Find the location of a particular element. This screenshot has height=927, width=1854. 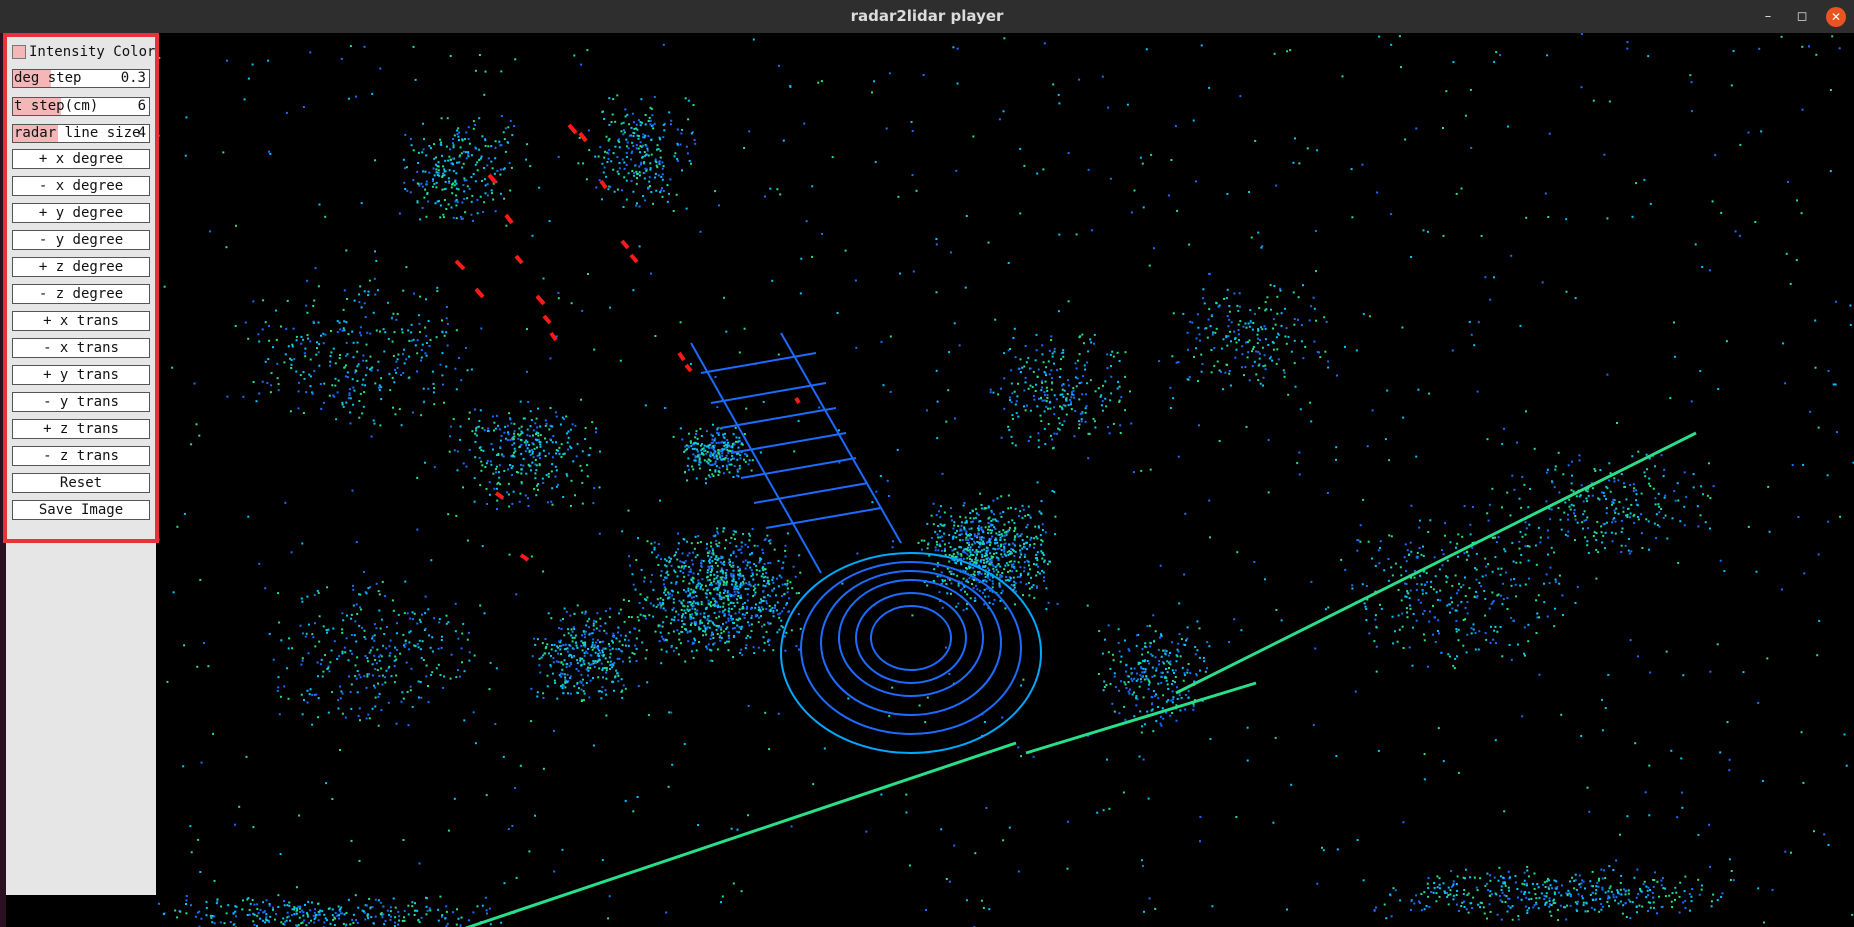

plus-z-trans-button: + z trans is located at coordinates (81, 429).